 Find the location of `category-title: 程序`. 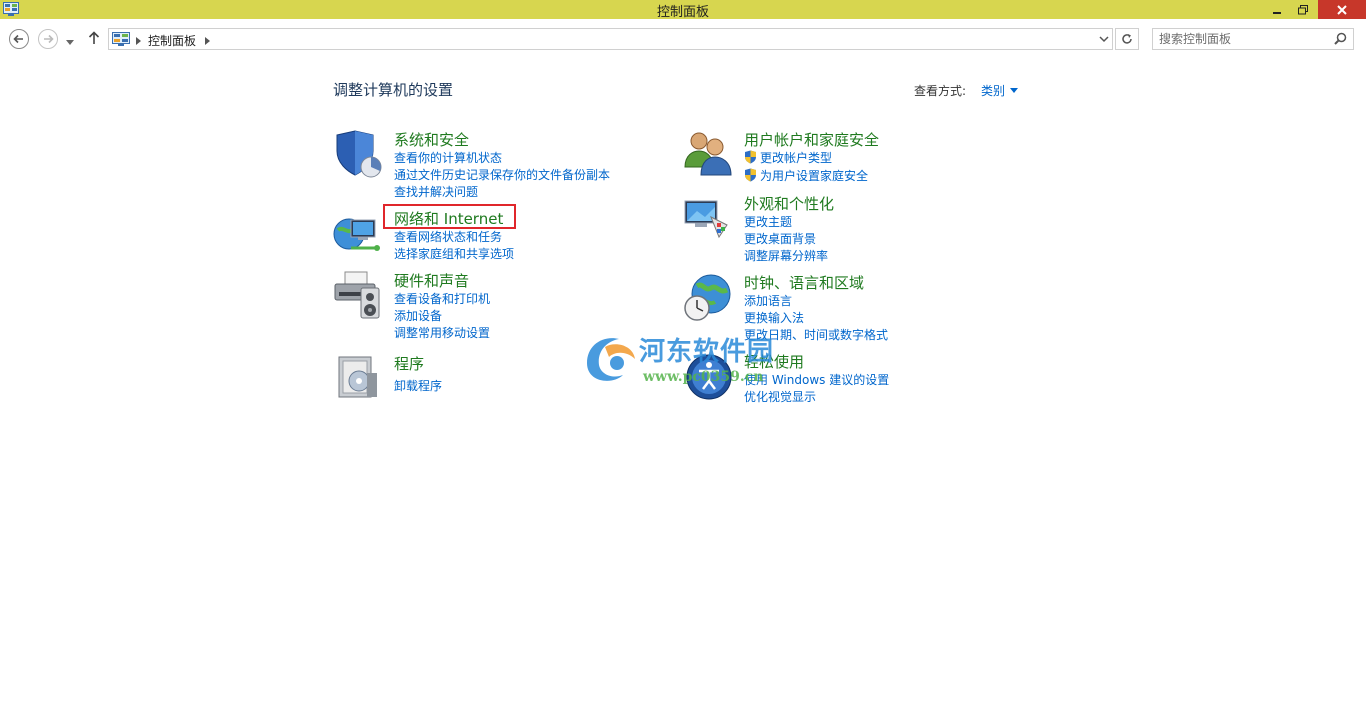

category-title: 程序 is located at coordinates (409, 363).